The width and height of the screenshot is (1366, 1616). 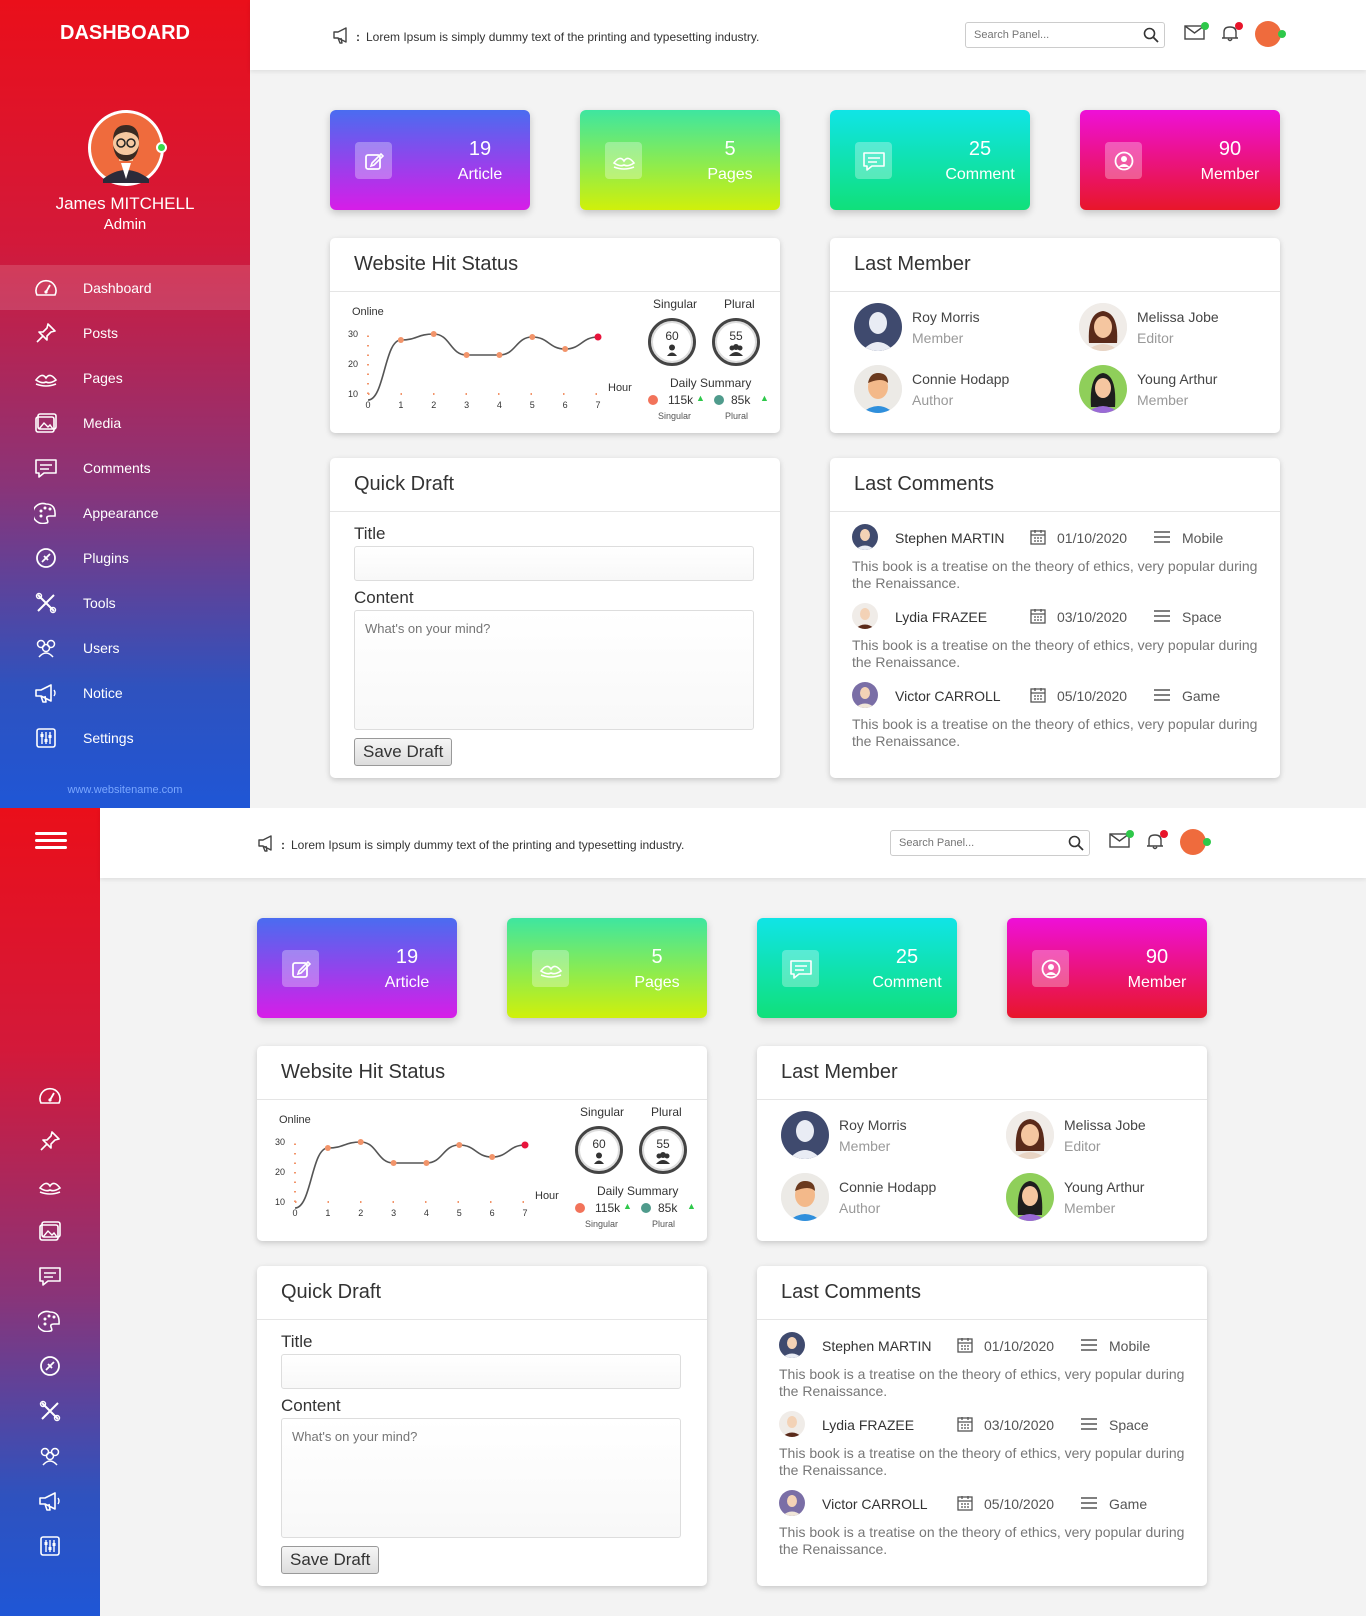 I want to click on sidebar-item-posts: Posts, so click(x=125, y=332).